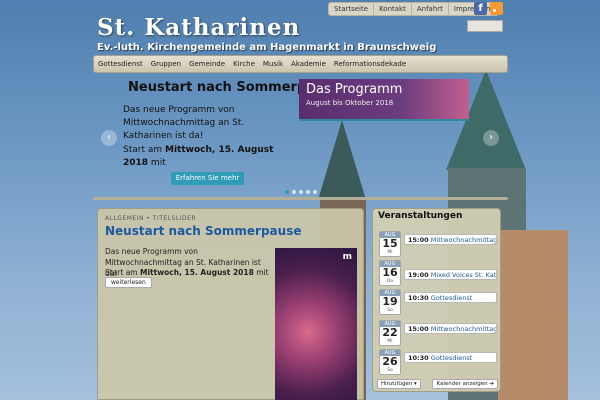  Describe the element at coordinates (316, 324) in the screenshot. I see `article-image: m` at that location.